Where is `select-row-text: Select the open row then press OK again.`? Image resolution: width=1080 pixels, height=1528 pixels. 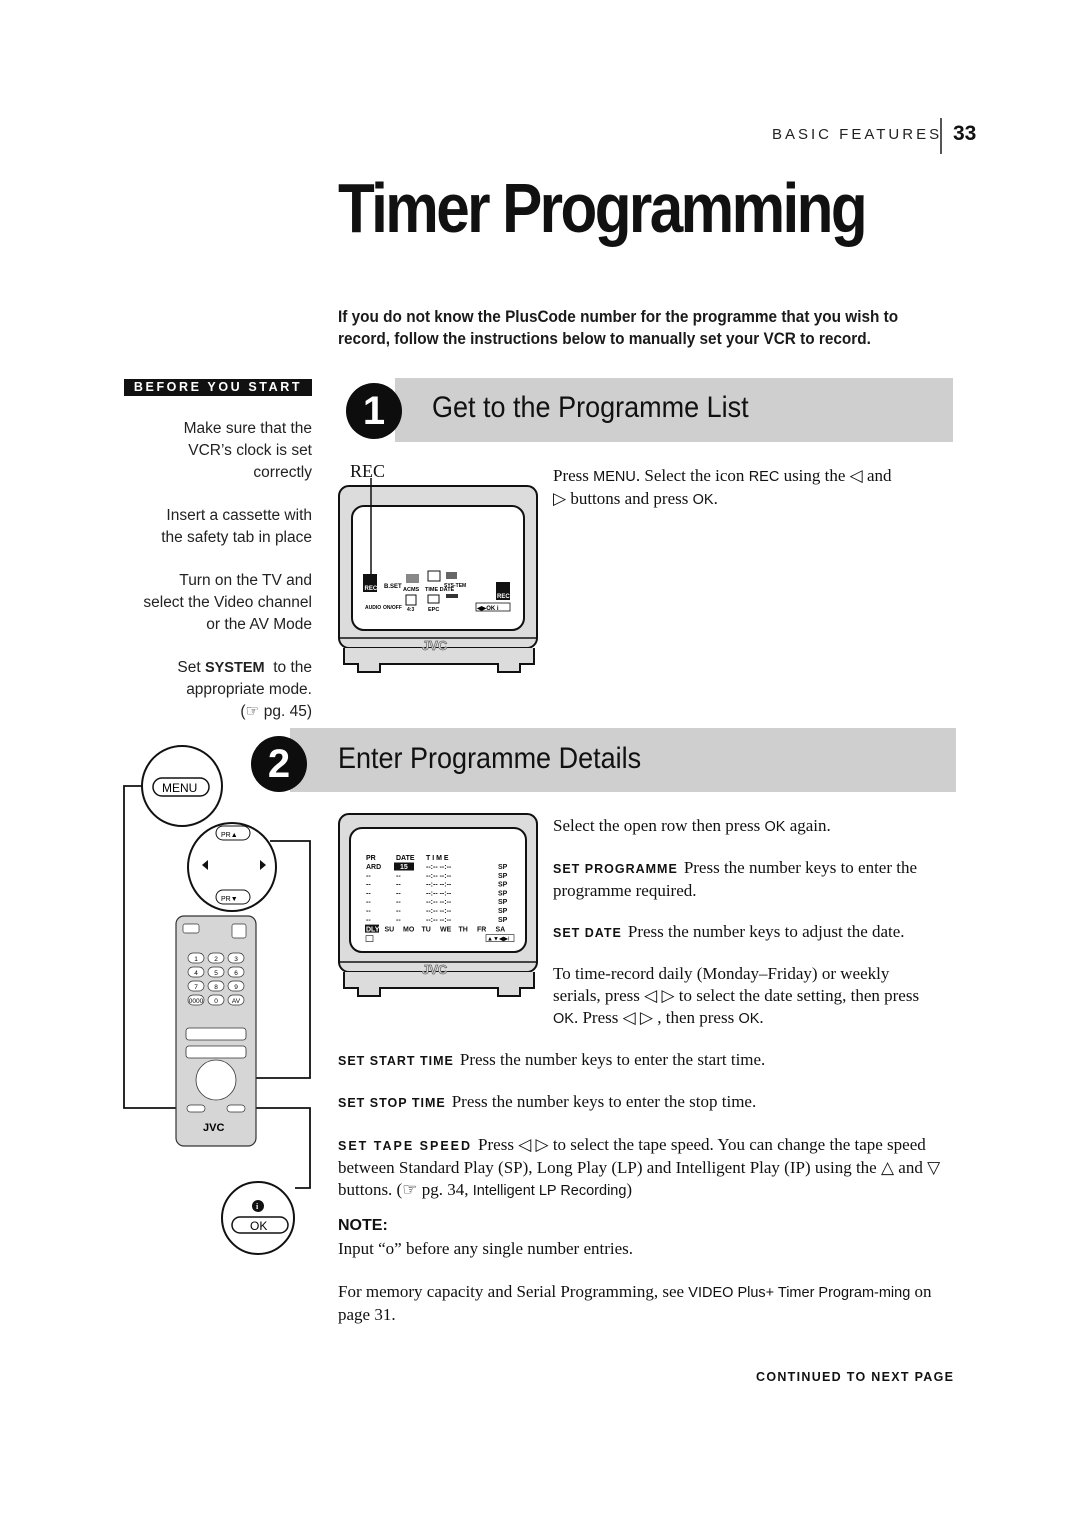 select-row-text: Select the open row then press OK again. is located at coordinates (758, 826).